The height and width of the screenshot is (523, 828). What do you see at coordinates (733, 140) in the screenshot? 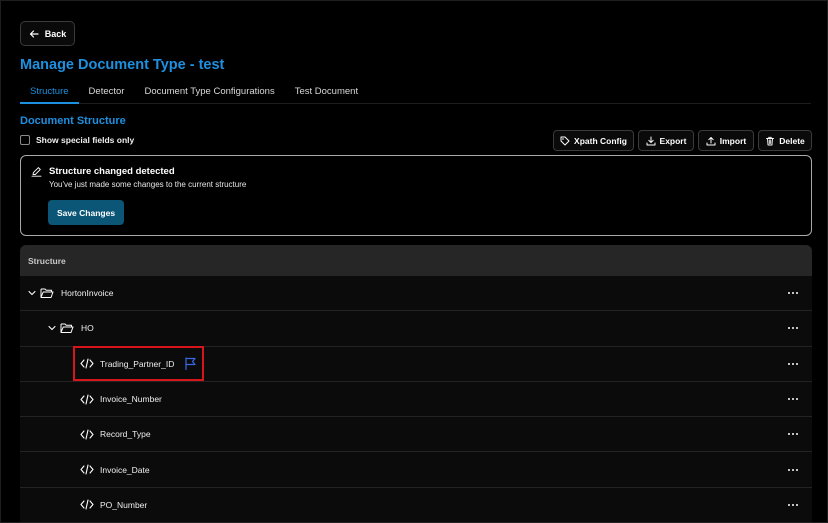
I see `import-label: Import` at bounding box center [733, 140].